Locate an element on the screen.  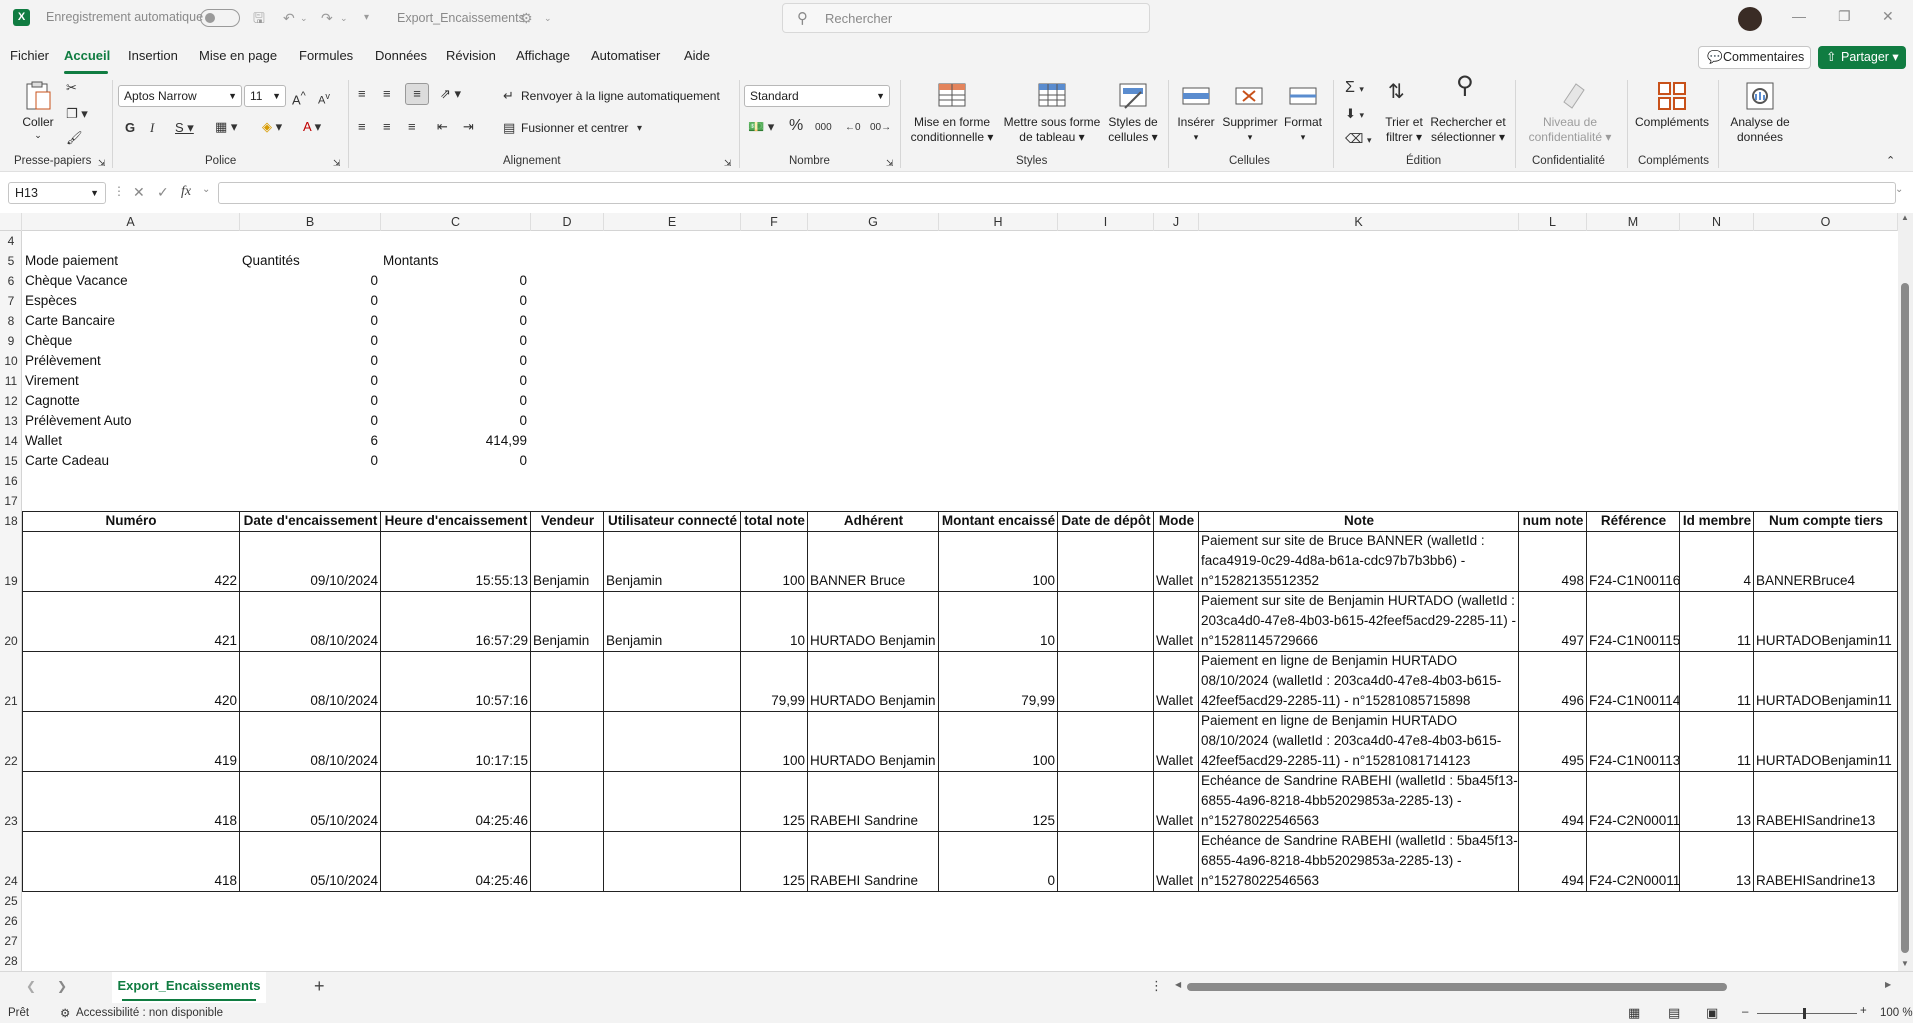
copy-icon: ❐ ▾ is located at coordinates (77, 114).